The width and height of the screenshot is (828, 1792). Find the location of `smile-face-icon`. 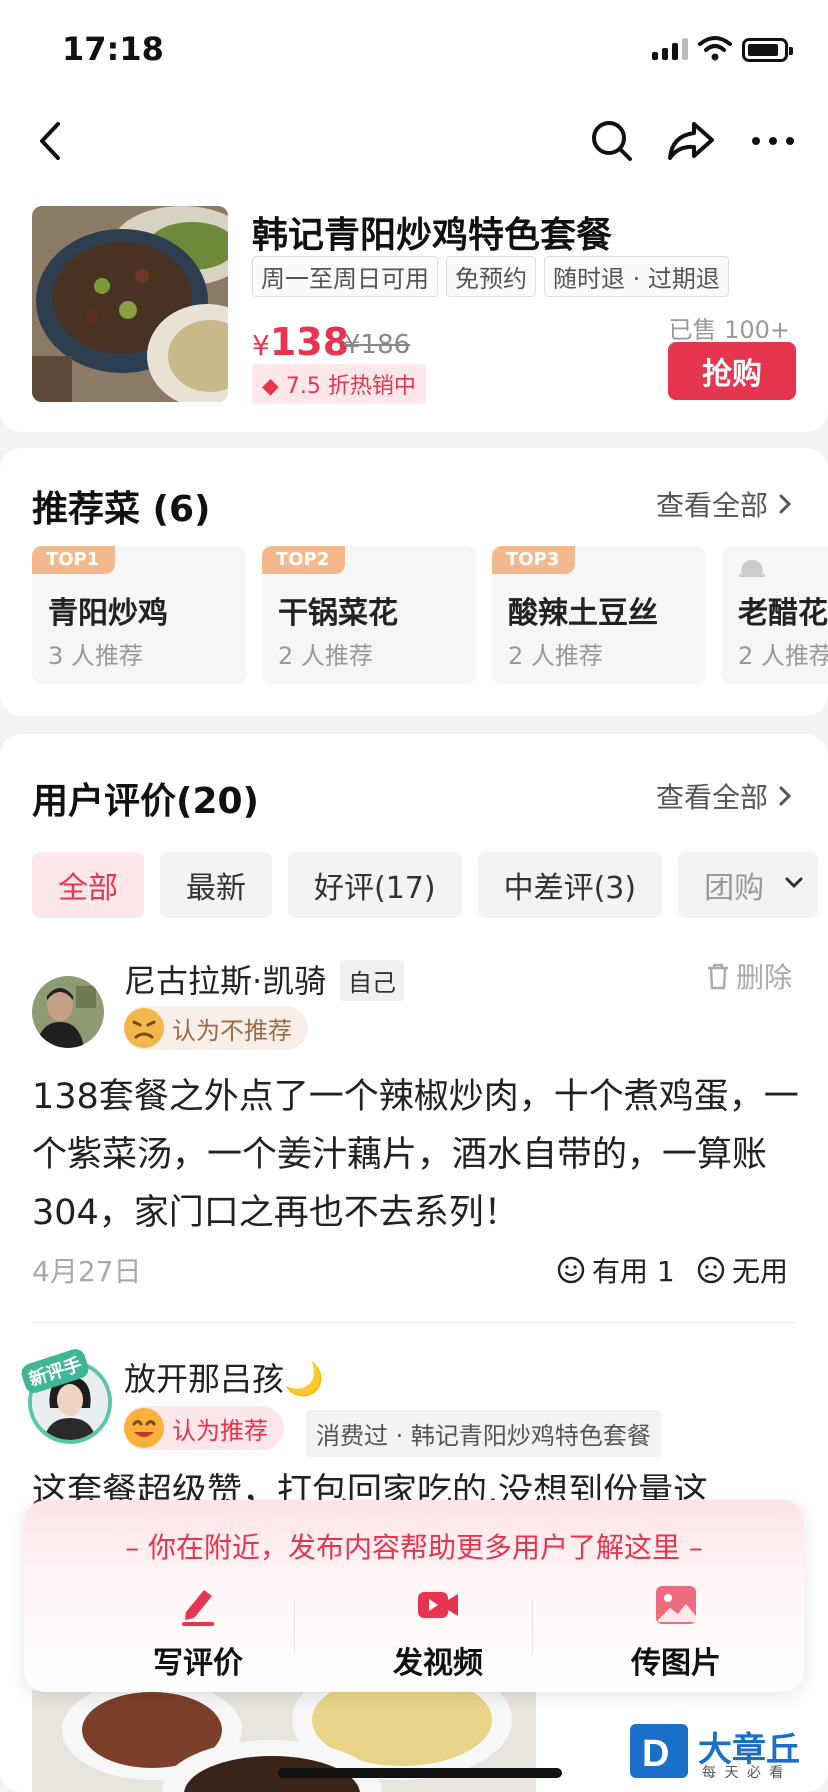

smile-face-icon is located at coordinates (144, 1428).